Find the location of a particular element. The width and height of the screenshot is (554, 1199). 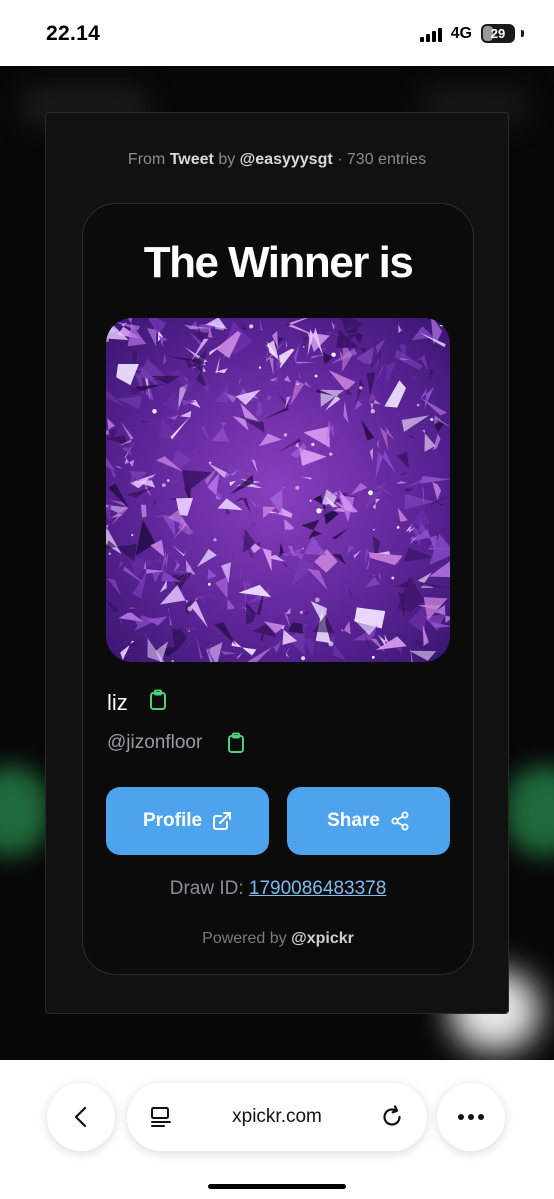

status-time: 22.14 is located at coordinates (73, 33).